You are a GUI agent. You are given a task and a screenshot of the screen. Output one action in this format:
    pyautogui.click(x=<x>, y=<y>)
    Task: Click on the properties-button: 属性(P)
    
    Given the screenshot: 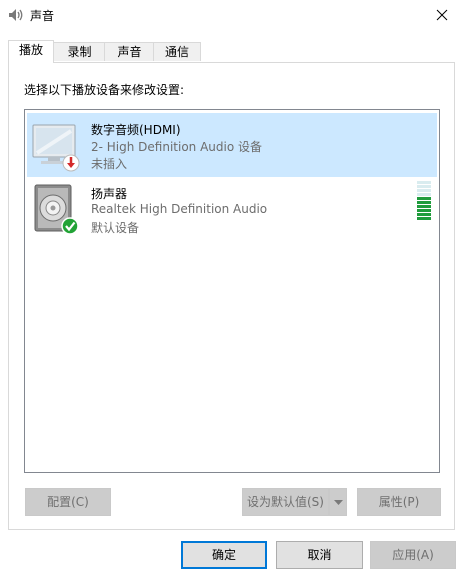 What is the action you would take?
    pyautogui.click(x=399, y=502)
    